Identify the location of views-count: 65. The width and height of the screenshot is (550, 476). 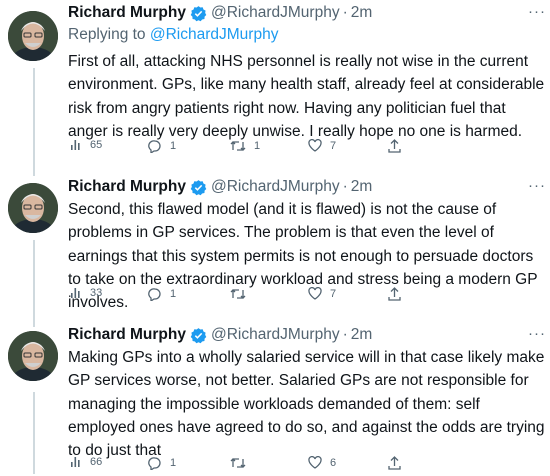
(96, 145).